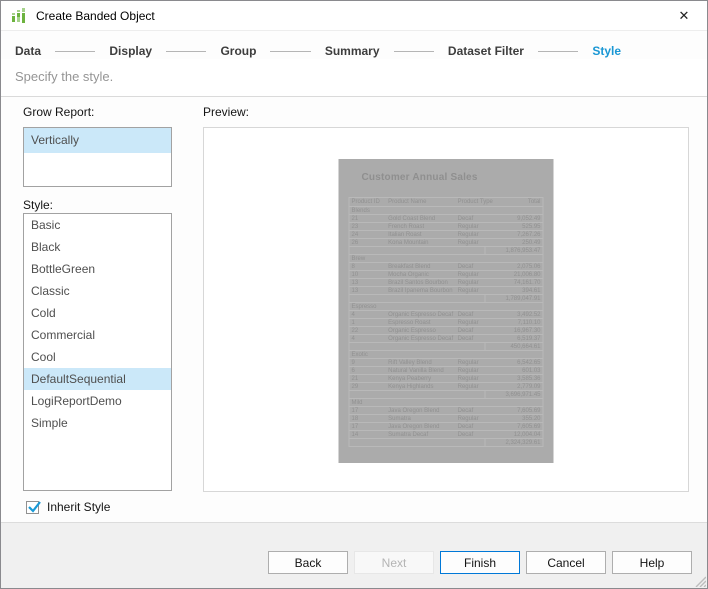 The image size is (708, 589). What do you see at coordinates (446, 330) in the screenshot?
I see `preview-data-row: 22 Organic Espresso Decaf 16,967.30` at bounding box center [446, 330].